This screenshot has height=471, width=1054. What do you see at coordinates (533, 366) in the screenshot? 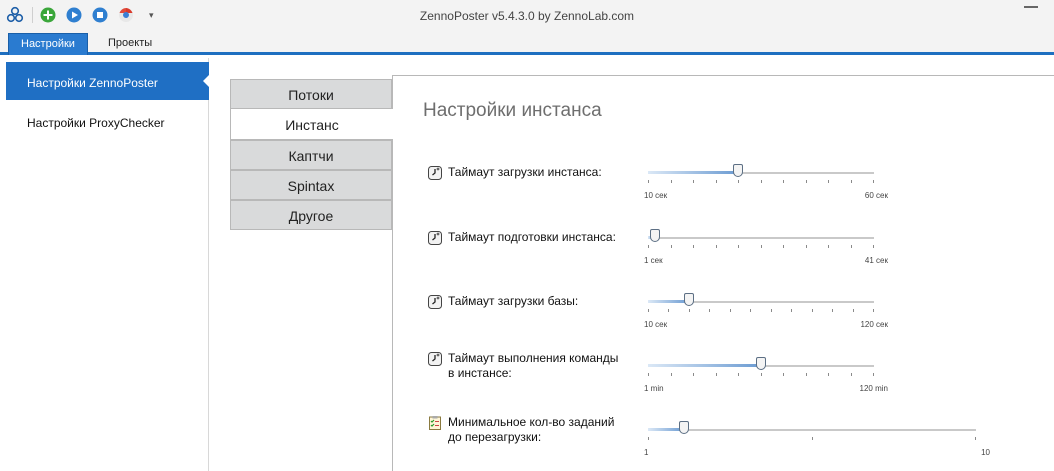
I see `setting-label: Таймаут выполнения команды в инстансе:` at bounding box center [533, 366].